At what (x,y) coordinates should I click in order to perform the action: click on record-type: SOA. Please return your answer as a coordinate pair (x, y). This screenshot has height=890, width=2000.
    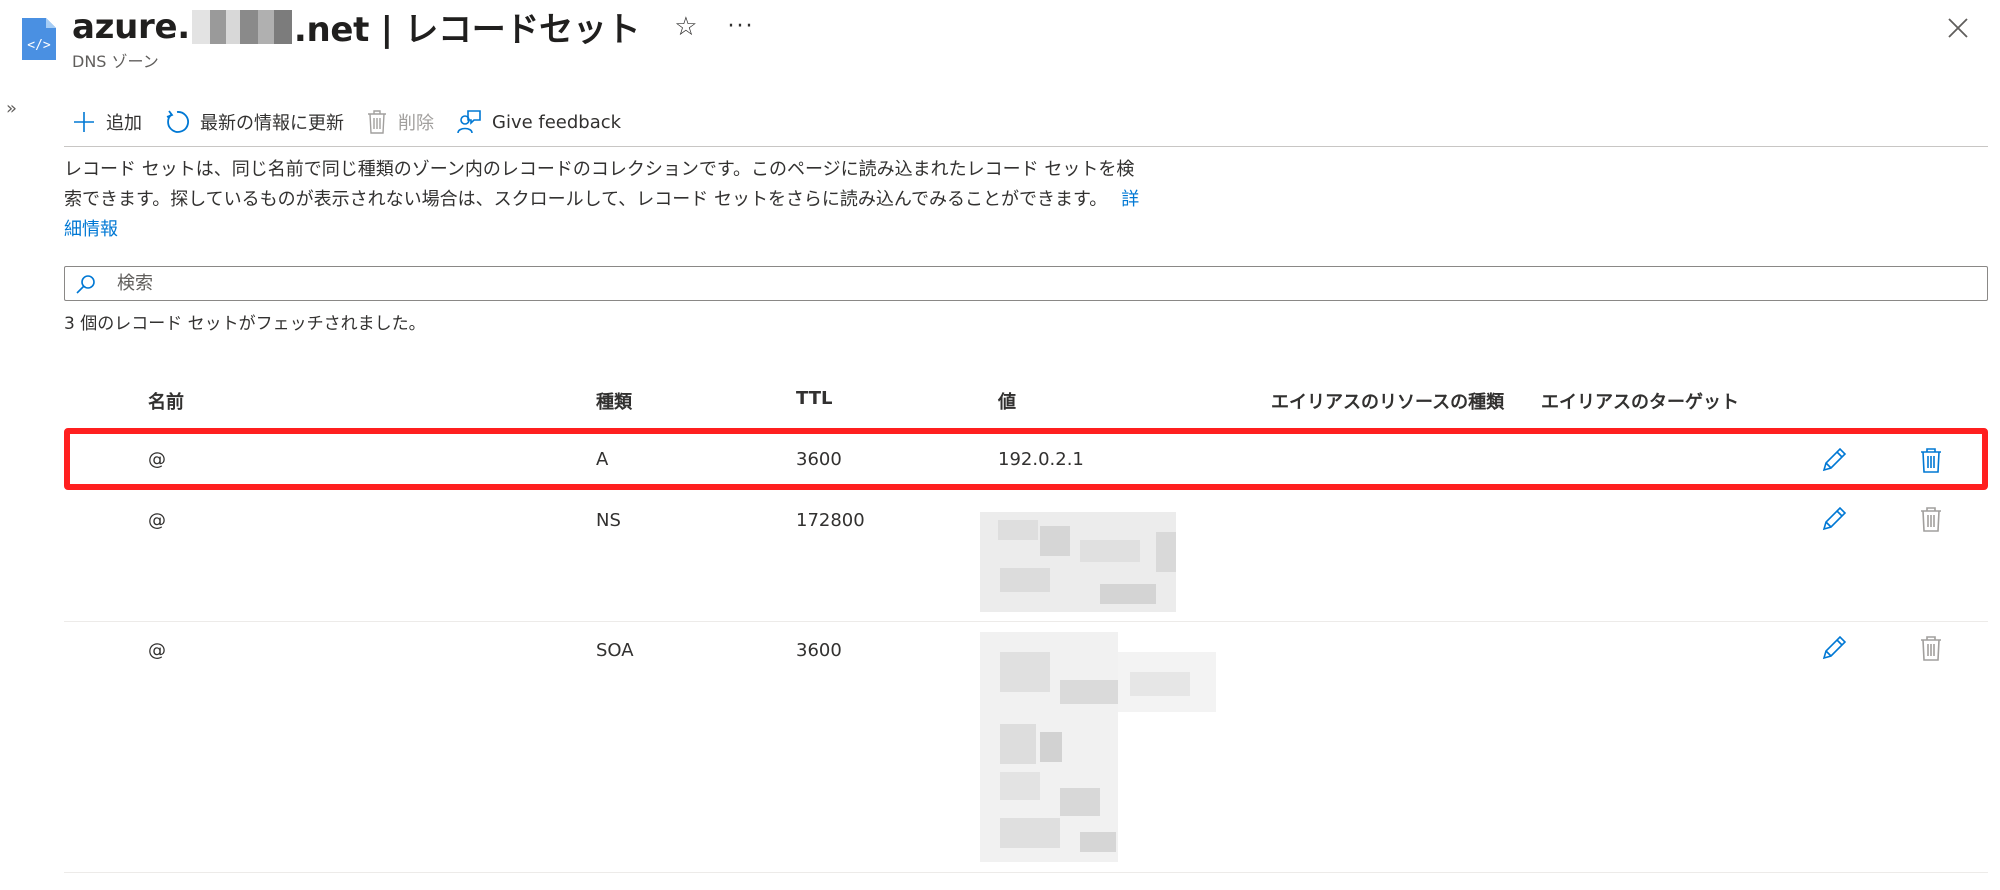
    Looking at the image, I should click on (615, 650).